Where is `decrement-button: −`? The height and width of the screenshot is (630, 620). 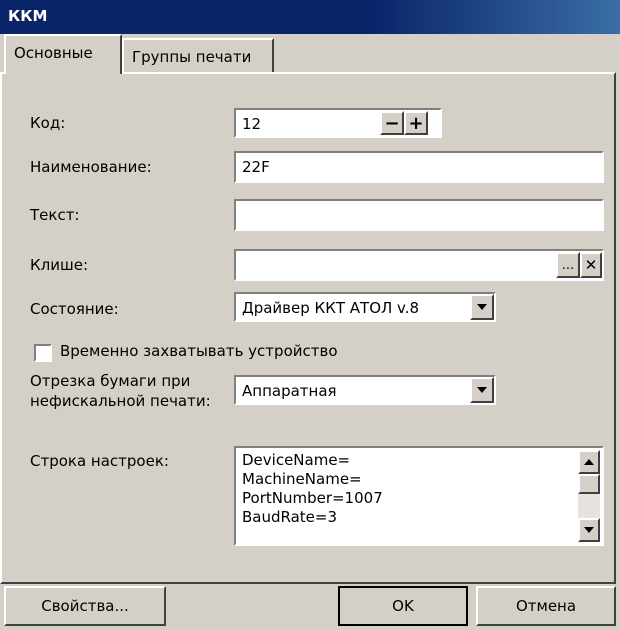
decrement-button: − is located at coordinates (392, 123).